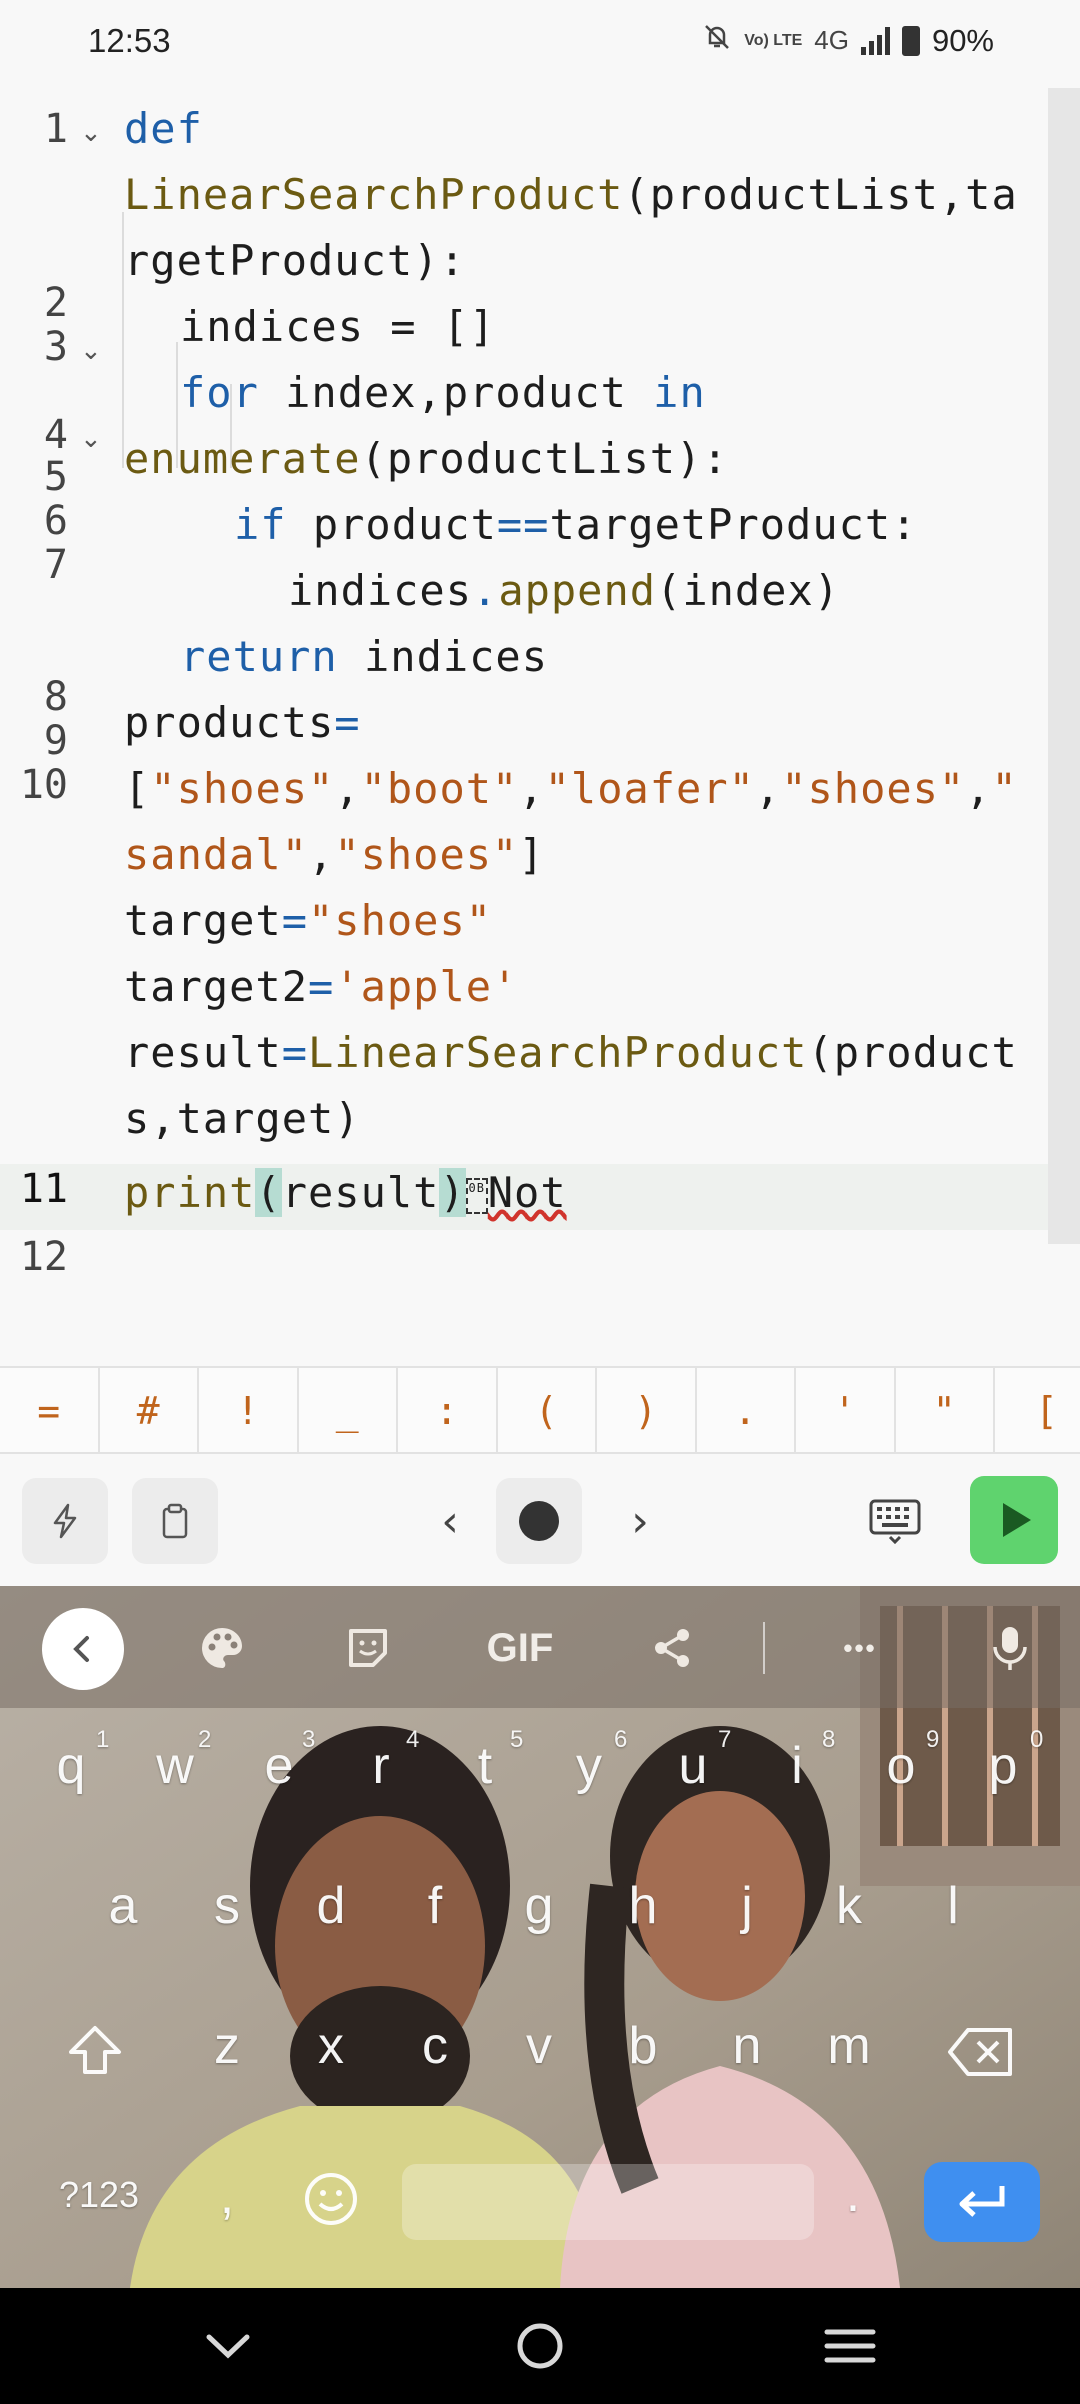  What do you see at coordinates (175, 1521) in the screenshot?
I see `clipboard-icon` at bounding box center [175, 1521].